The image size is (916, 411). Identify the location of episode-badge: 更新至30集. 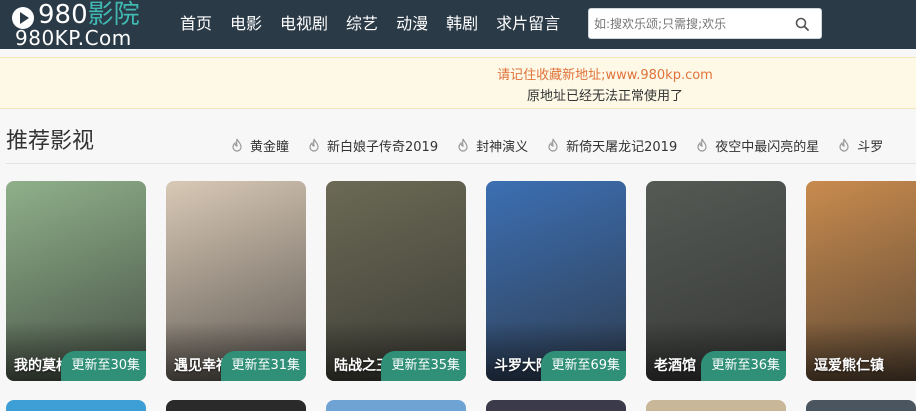
(103, 366).